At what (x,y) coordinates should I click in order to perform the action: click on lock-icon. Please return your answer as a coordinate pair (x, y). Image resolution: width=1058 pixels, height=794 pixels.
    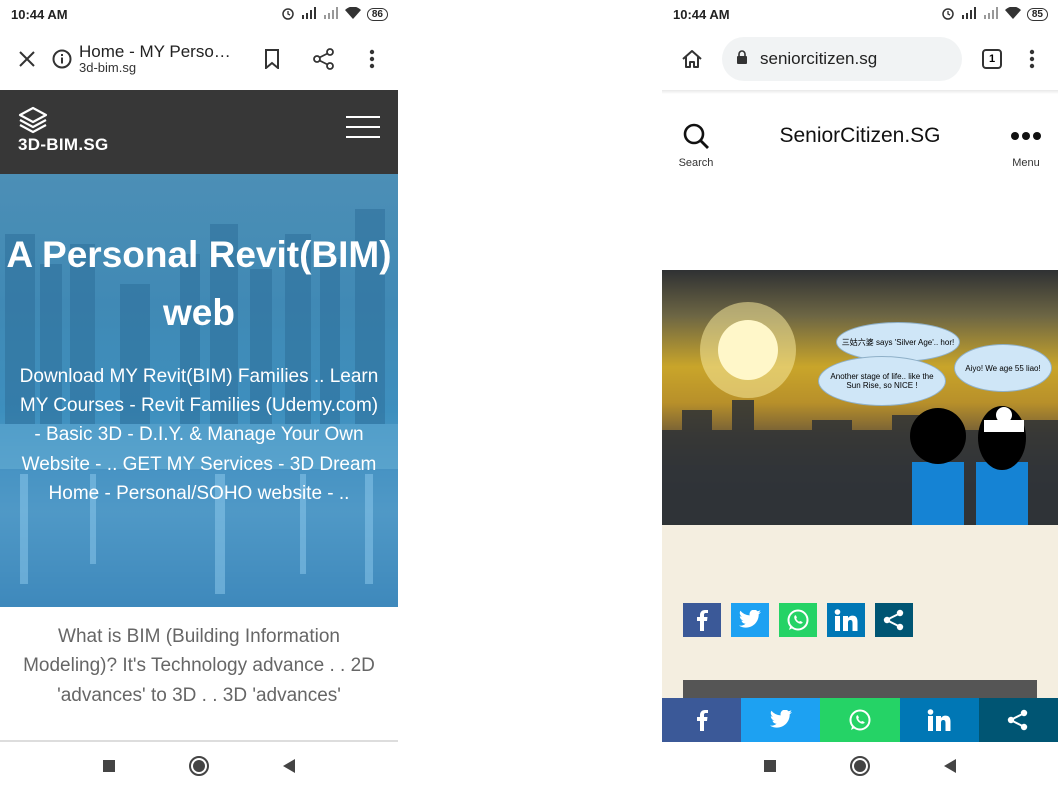
    Looking at the image, I should click on (742, 59).